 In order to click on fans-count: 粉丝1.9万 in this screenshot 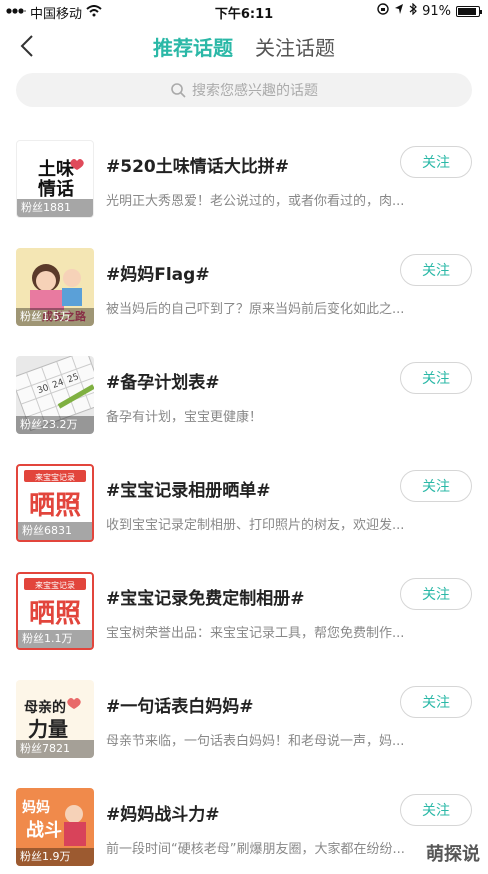, I will do `click(55, 857)`.